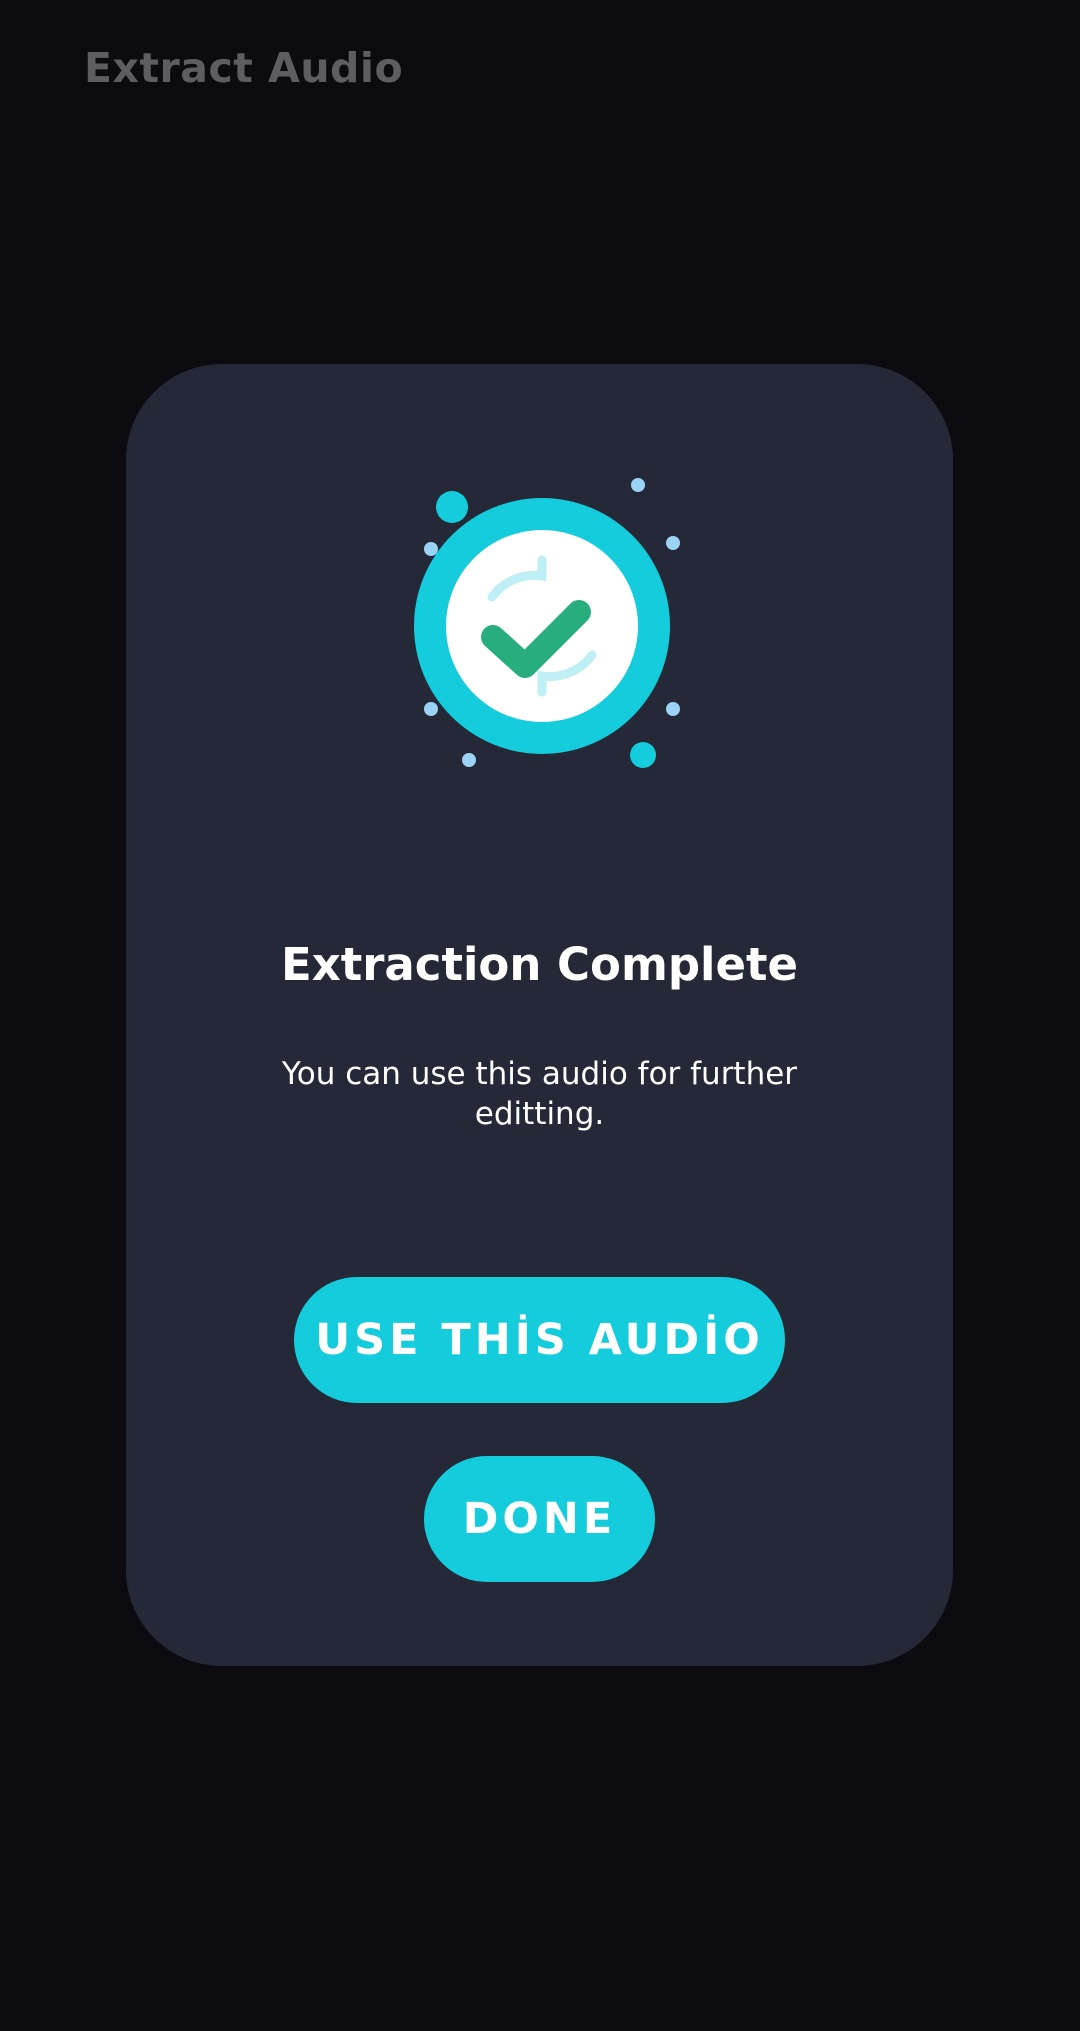 The height and width of the screenshot is (2031, 1080). I want to click on done-button: DONE, so click(539, 1519).